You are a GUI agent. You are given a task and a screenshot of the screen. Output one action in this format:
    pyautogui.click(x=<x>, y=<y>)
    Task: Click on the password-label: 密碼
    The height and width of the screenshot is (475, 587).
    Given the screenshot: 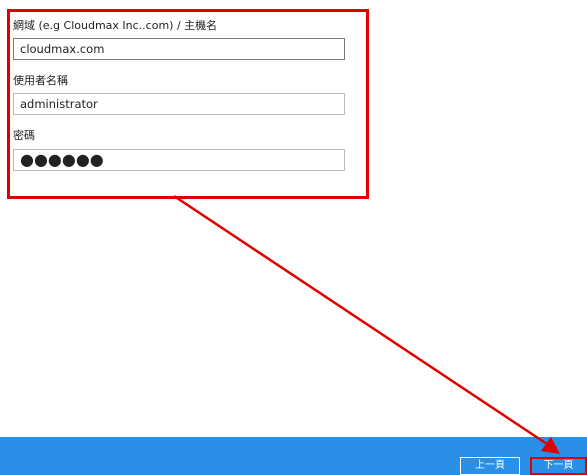 What is the action you would take?
    pyautogui.click(x=24, y=135)
    